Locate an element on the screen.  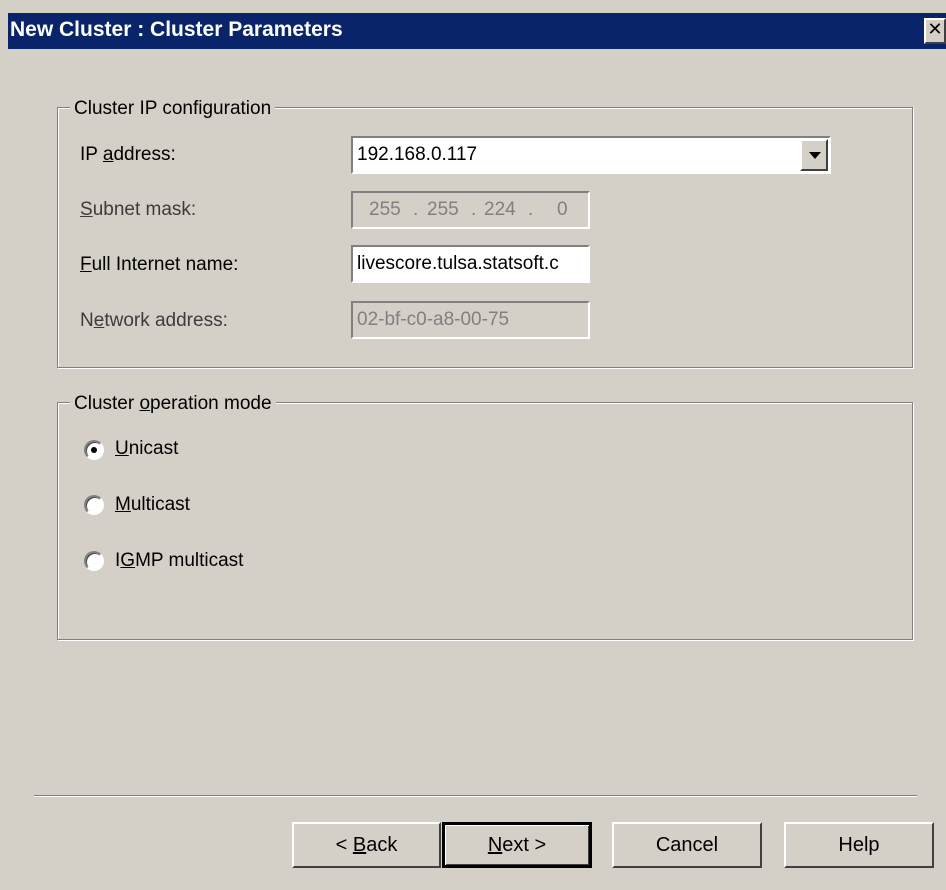
multicast-label: Multicast is located at coordinates (152, 505).